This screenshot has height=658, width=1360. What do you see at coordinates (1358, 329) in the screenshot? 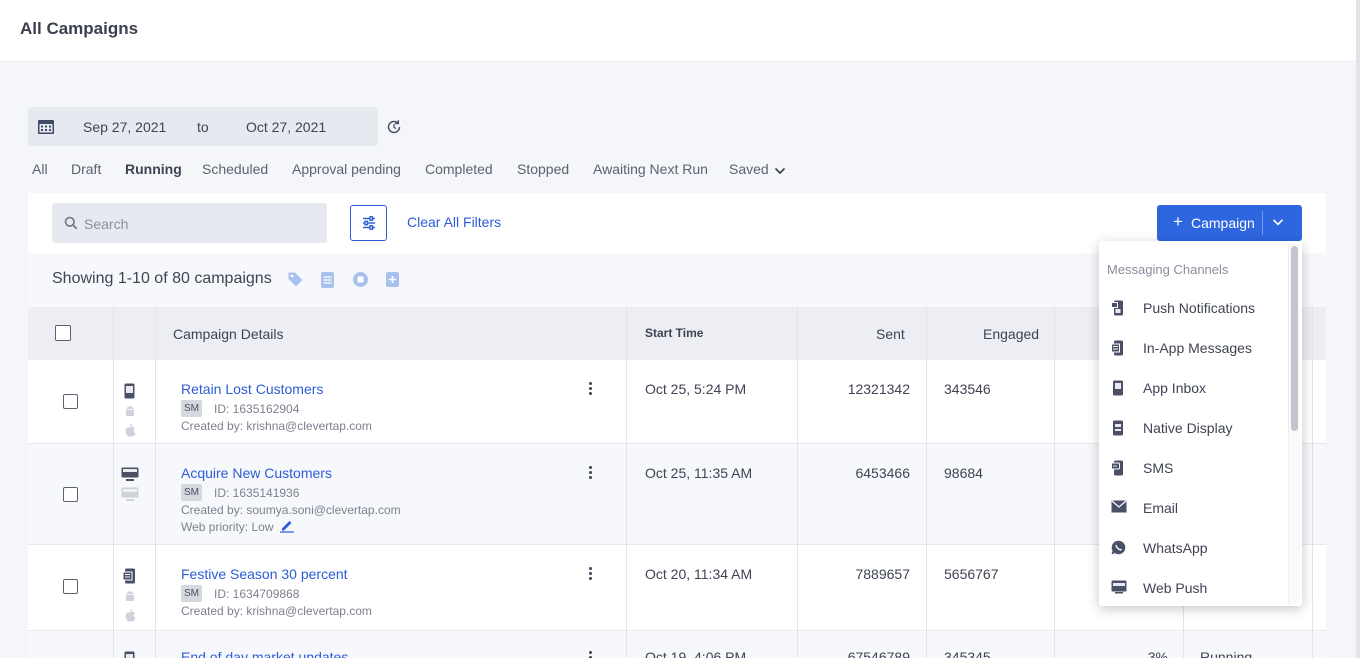
I see `page-scrollbar` at bounding box center [1358, 329].